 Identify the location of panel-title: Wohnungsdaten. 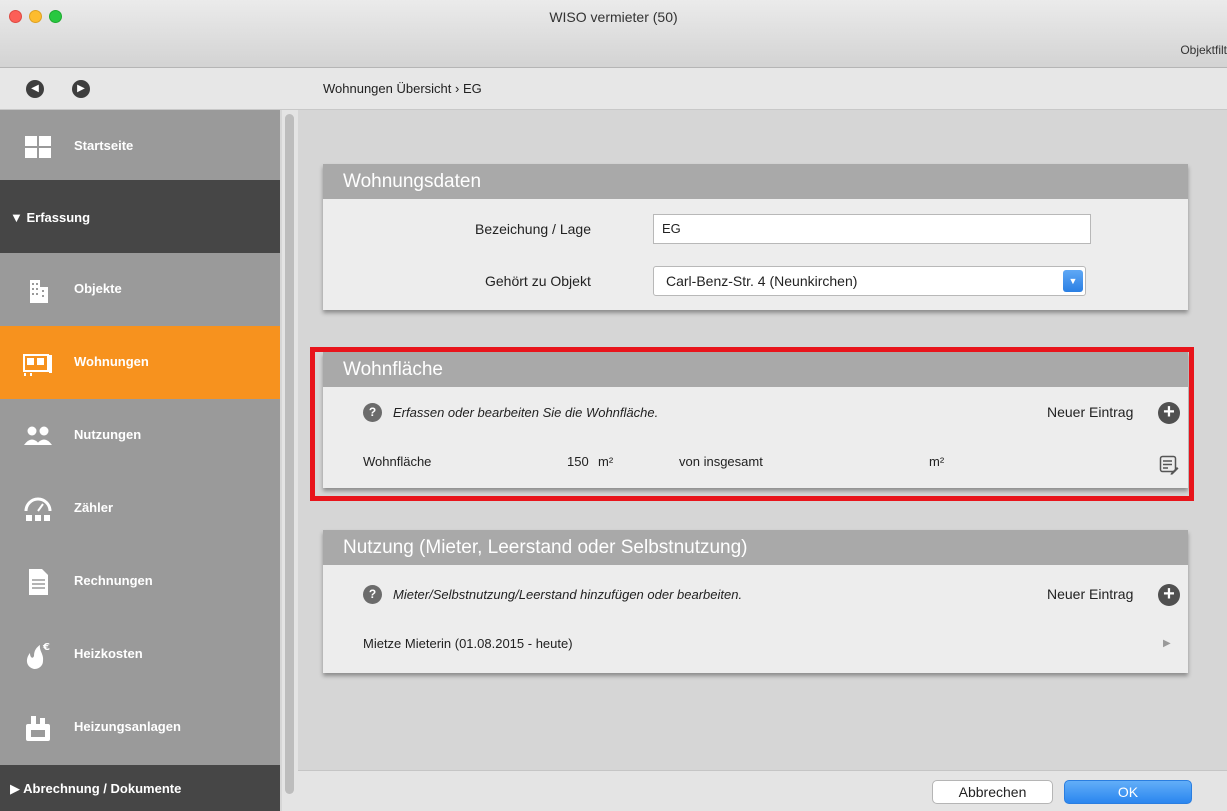
(755, 181).